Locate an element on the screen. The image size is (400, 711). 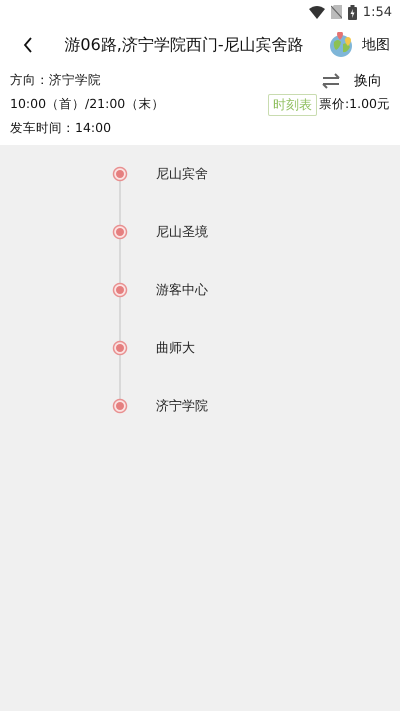
stop-name: 济宁学院 is located at coordinates (182, 406).